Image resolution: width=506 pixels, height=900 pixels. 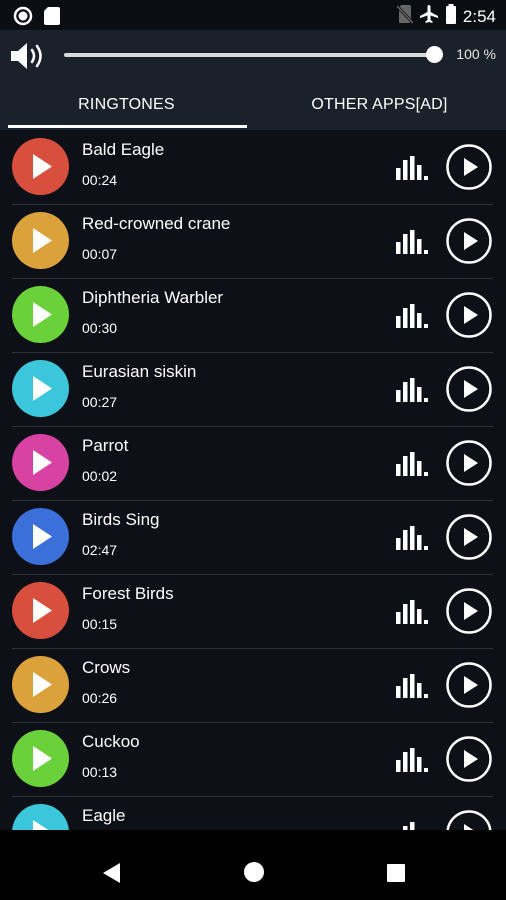 What do you see at coordinates (252, 537) in the screenshot?
I see `list-item: Birds Sing 02:47` at bounding box center [252, 537].